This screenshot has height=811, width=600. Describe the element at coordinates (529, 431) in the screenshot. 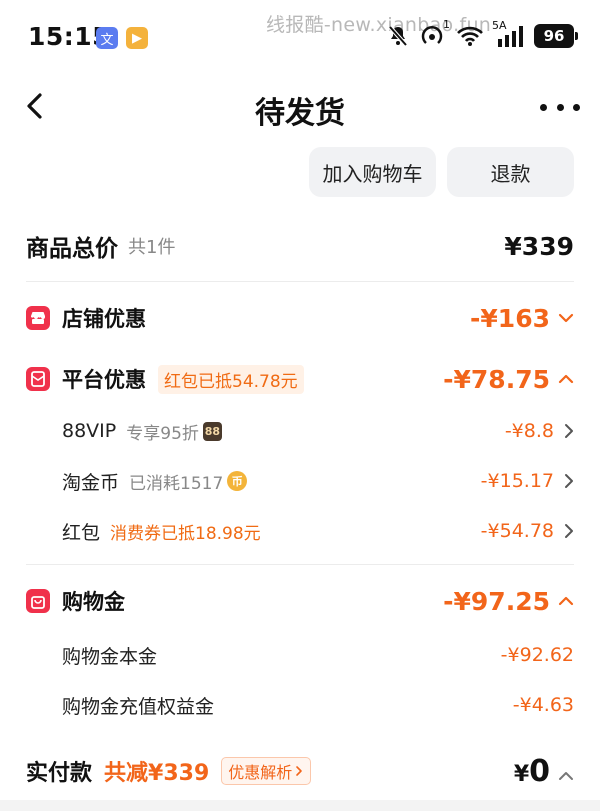

I see `vip-value: -¥8.8` at that location.